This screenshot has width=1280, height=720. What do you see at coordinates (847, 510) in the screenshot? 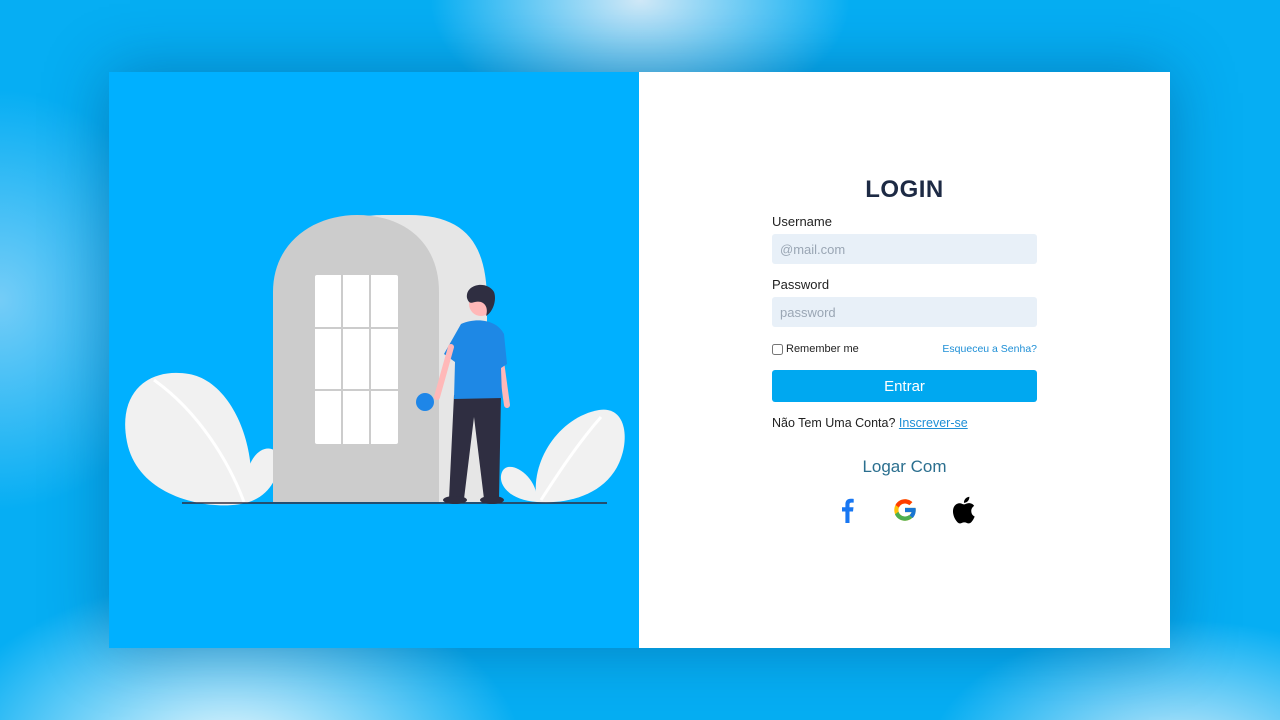
I see `facebook-icon` at bounding box center [847, 510].